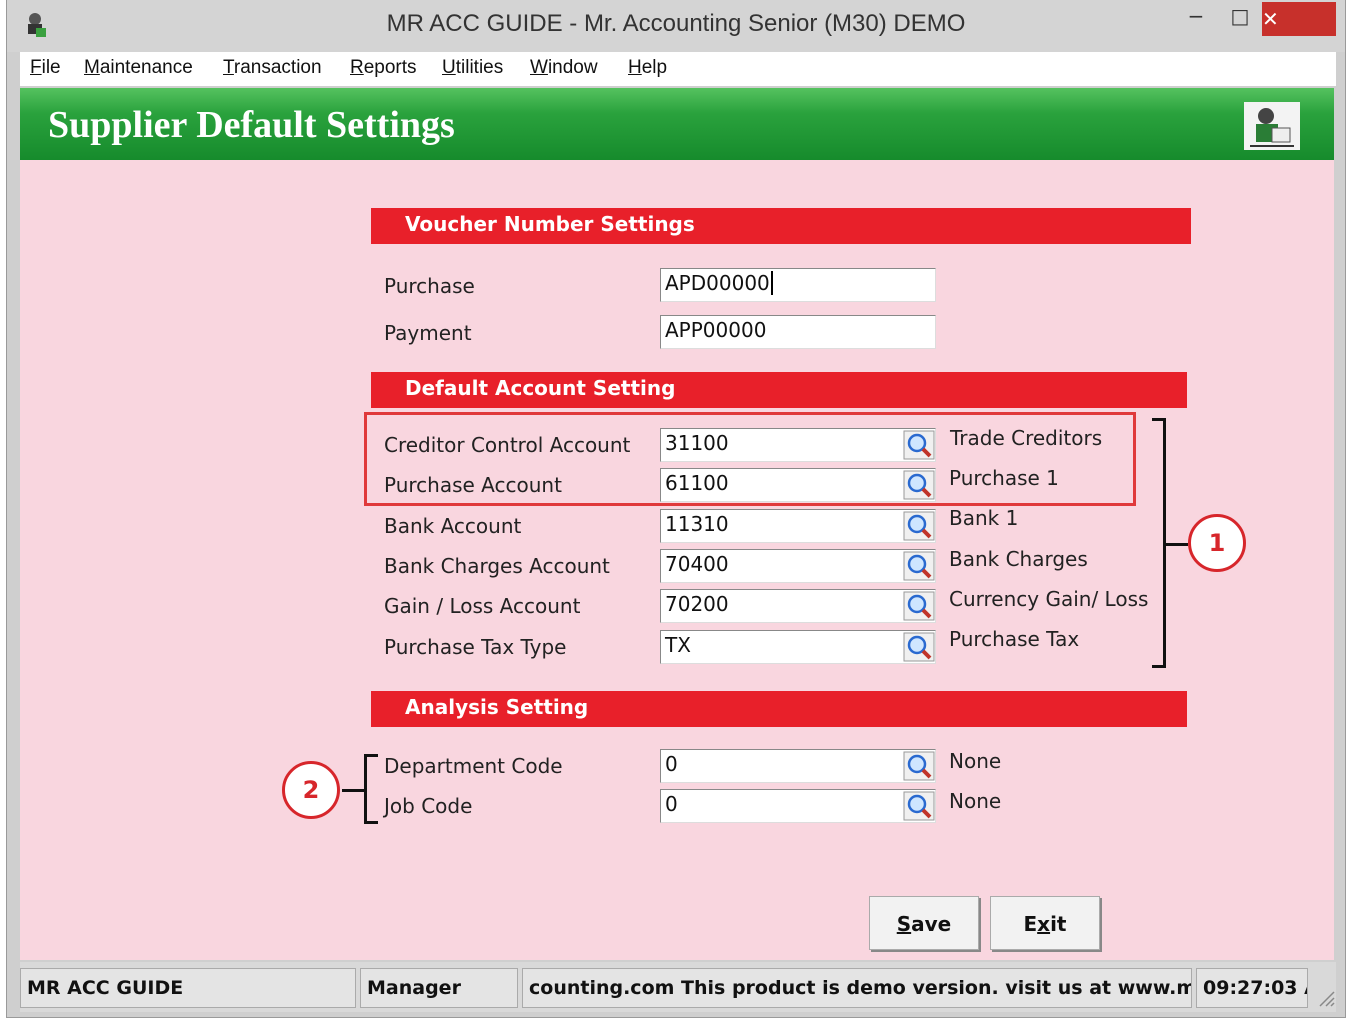 This screenshot has height=1020, width=1352. Describe the element at coordinates (798, 445) in the screenshot. I see `creditor-control-account-input: 31100` at that location.